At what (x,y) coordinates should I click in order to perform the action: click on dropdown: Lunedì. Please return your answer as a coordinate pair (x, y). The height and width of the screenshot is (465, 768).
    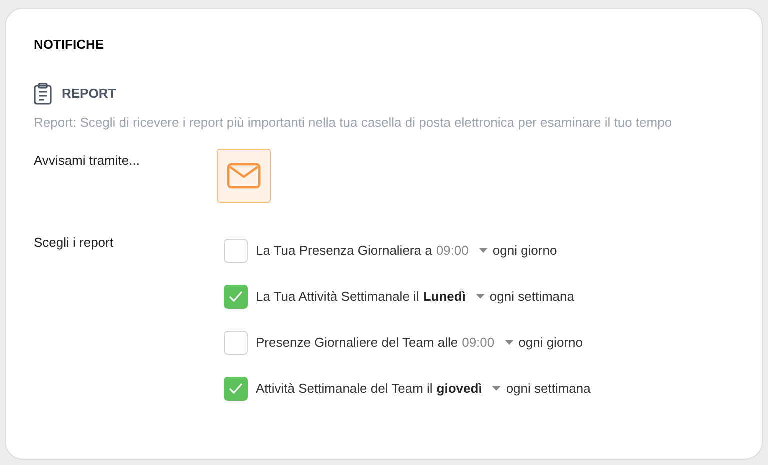
    Looking at the image, I should click on (454, 296).